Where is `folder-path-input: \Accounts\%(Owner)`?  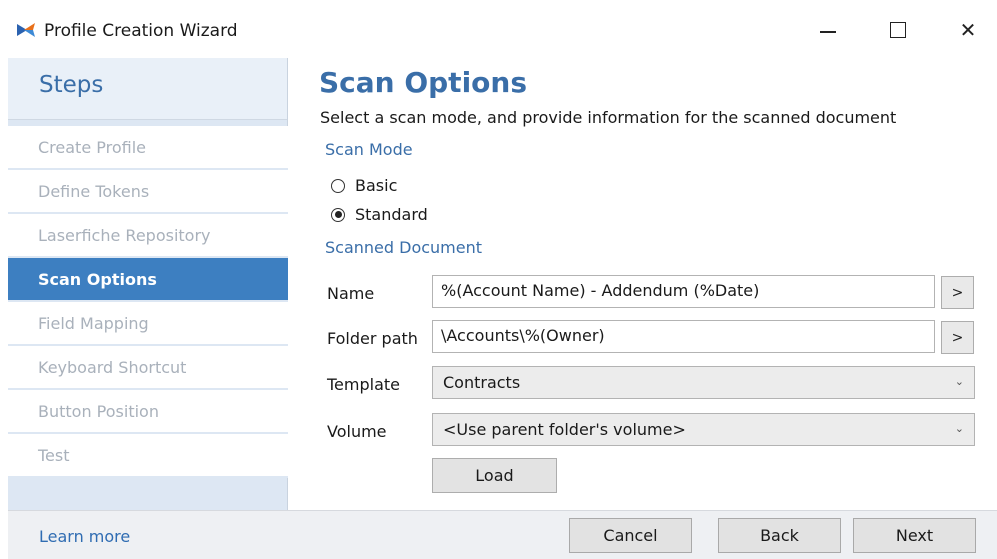
folder-path-input: \Accounts\%(Owner) is located at coordinates (683, 336).